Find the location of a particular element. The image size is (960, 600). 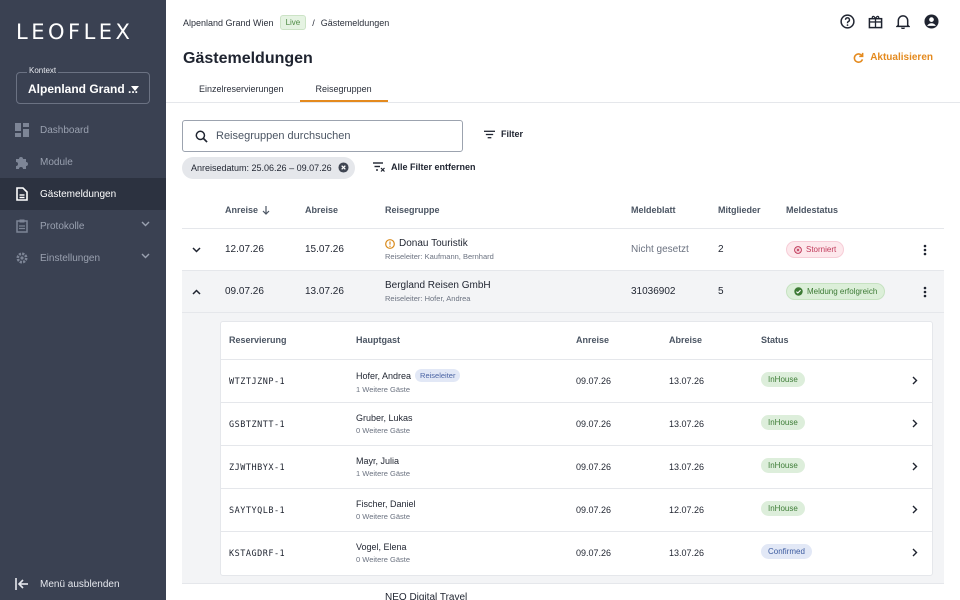

column-mitglieder: Mitglieder is located at coordinates (739, 210).